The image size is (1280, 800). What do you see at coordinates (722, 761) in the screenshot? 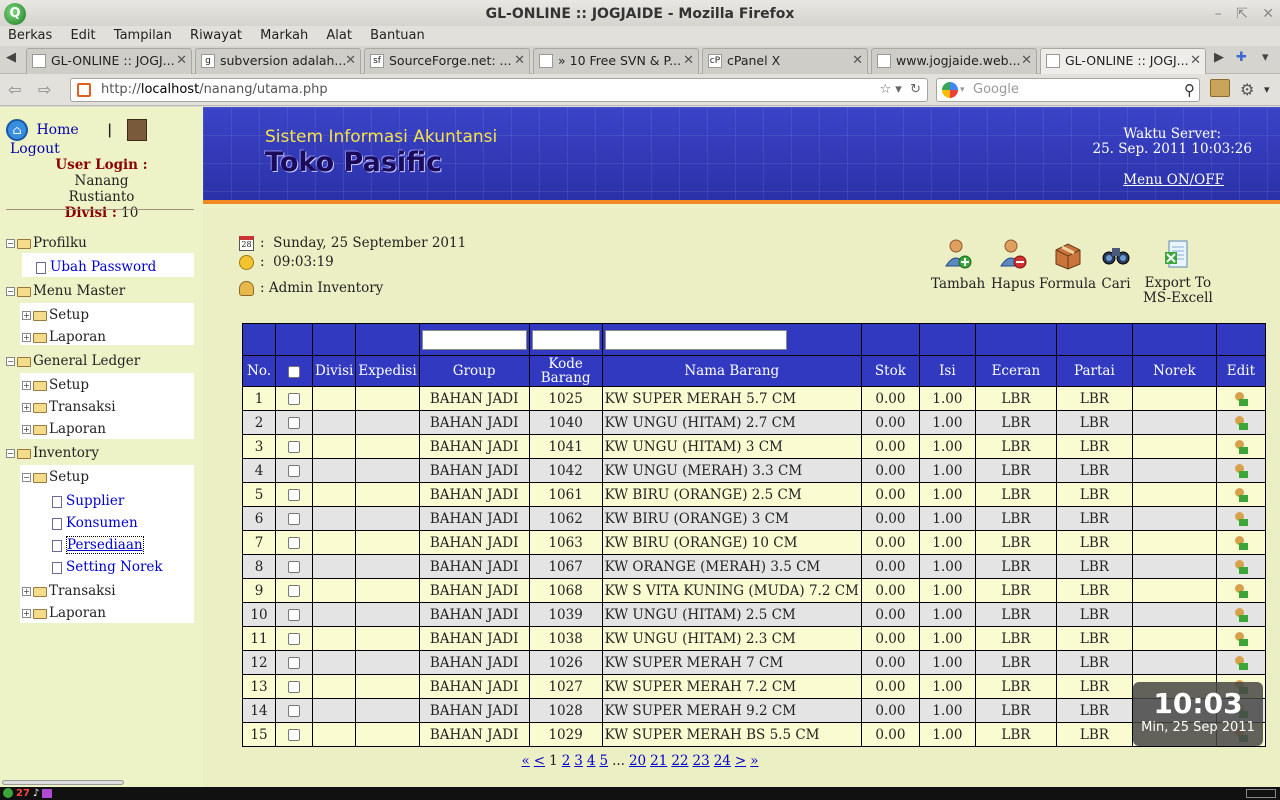
I see `page-link-24: 24` at bounding box center [722, 761].